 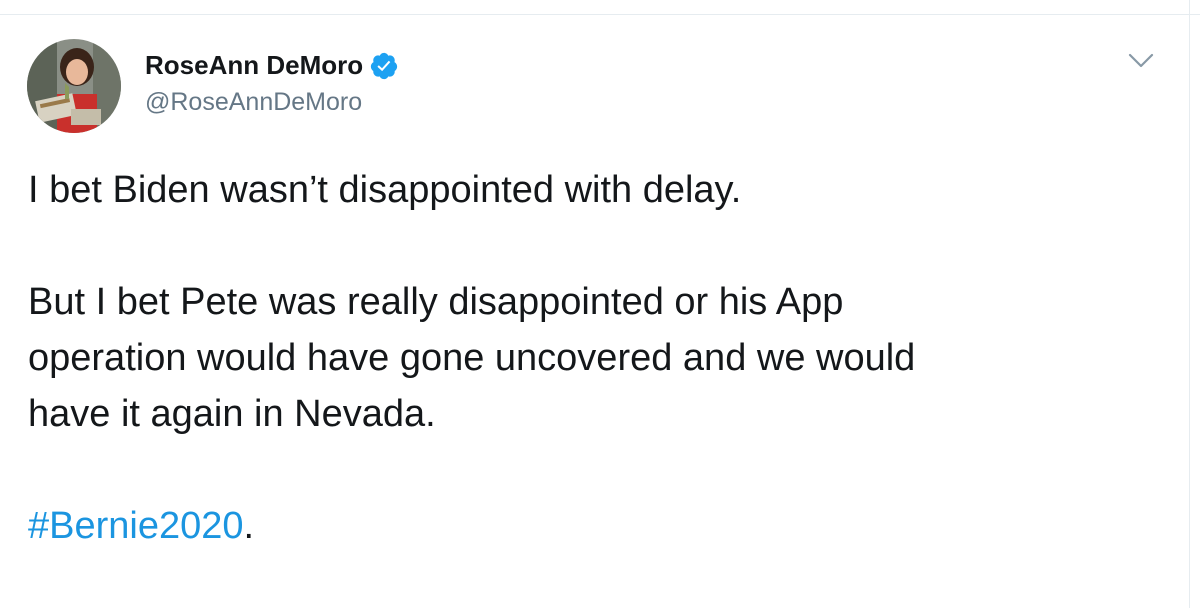 What do you see at coordinates (1141, 61) in the screenshot?
I see `chevron-down-icon` at bounding box center [1141, 61].